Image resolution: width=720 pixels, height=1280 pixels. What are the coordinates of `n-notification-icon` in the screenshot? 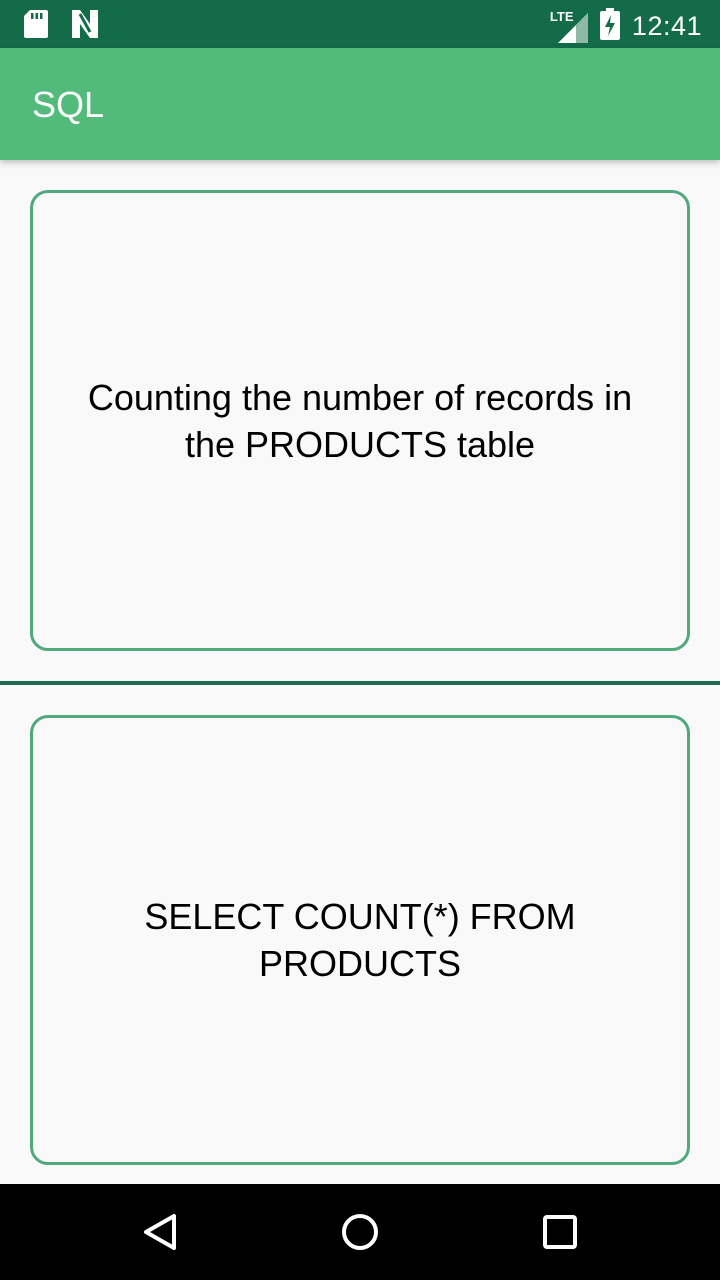 It's located at (85, 26).